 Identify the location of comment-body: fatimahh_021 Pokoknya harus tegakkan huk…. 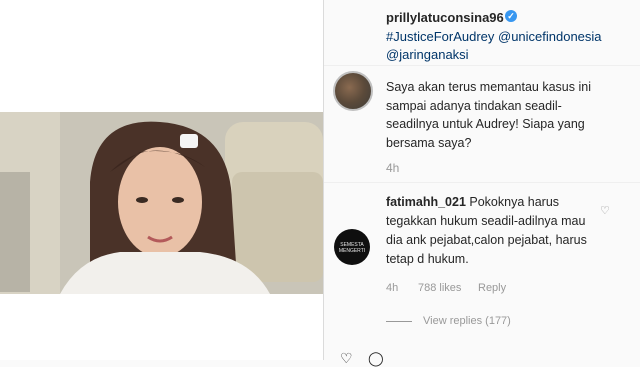
(495, 231).